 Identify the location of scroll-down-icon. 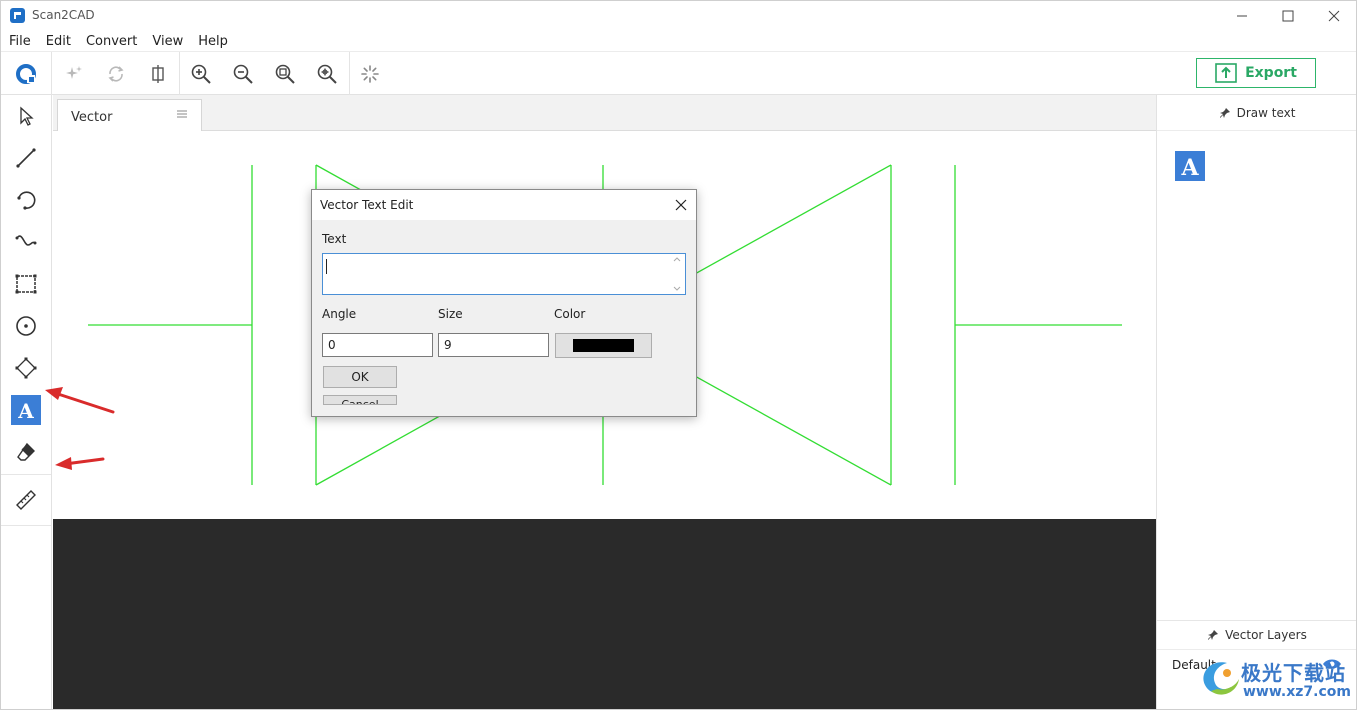
(677, 288).